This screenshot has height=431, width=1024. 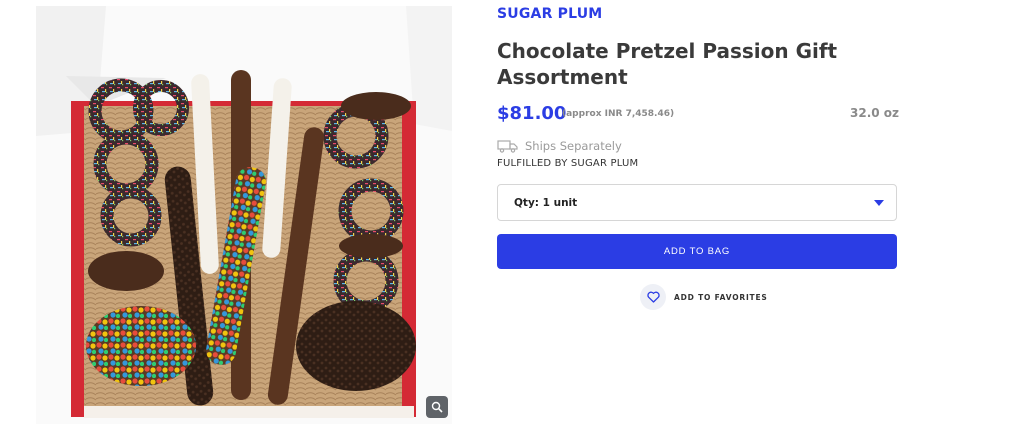 I want to click on add-to-favorites-label: ADD TO FAVORITES, so click(x=721, y=297).